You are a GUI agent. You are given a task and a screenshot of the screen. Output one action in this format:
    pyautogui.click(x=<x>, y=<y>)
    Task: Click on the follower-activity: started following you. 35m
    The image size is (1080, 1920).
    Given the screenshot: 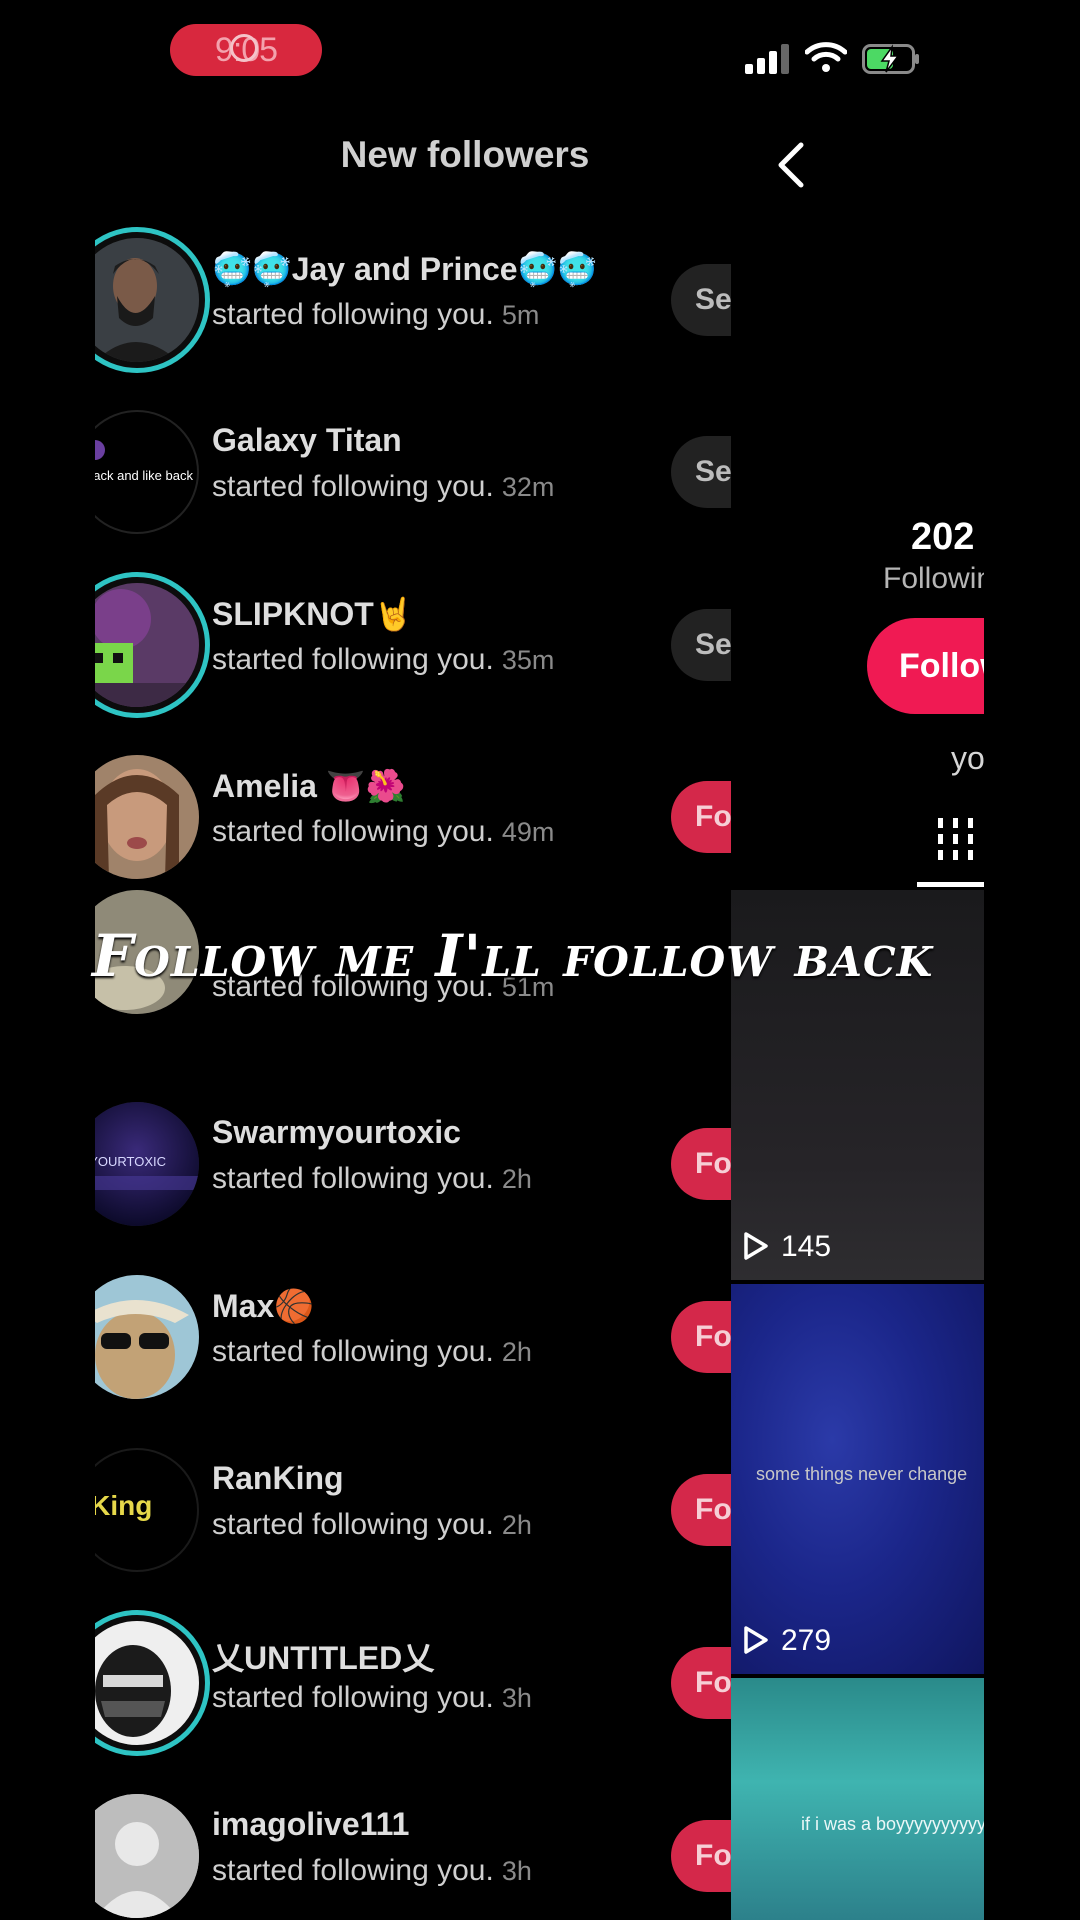 What is the action you would take?
    pyautogui.click(x=383, y=659)
    